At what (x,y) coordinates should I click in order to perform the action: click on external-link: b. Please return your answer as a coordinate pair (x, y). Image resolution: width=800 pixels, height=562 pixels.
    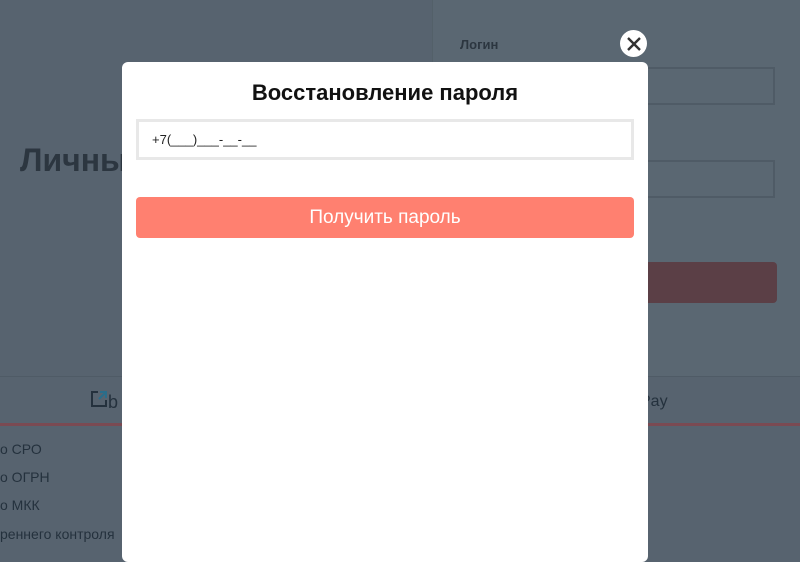
    Looking at the image, I should click on (104, 401).